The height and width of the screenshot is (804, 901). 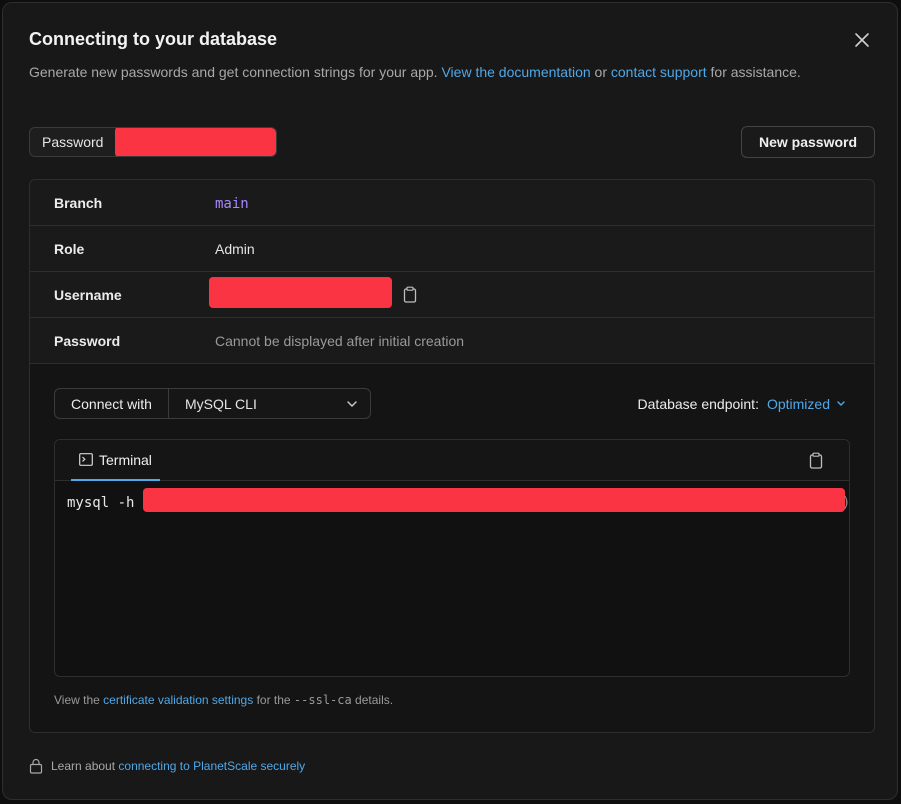 What do you see at coordinates (85, 766) in the screenshot?
I see `footer-text: Learn about` at bounding box center [85, 766].